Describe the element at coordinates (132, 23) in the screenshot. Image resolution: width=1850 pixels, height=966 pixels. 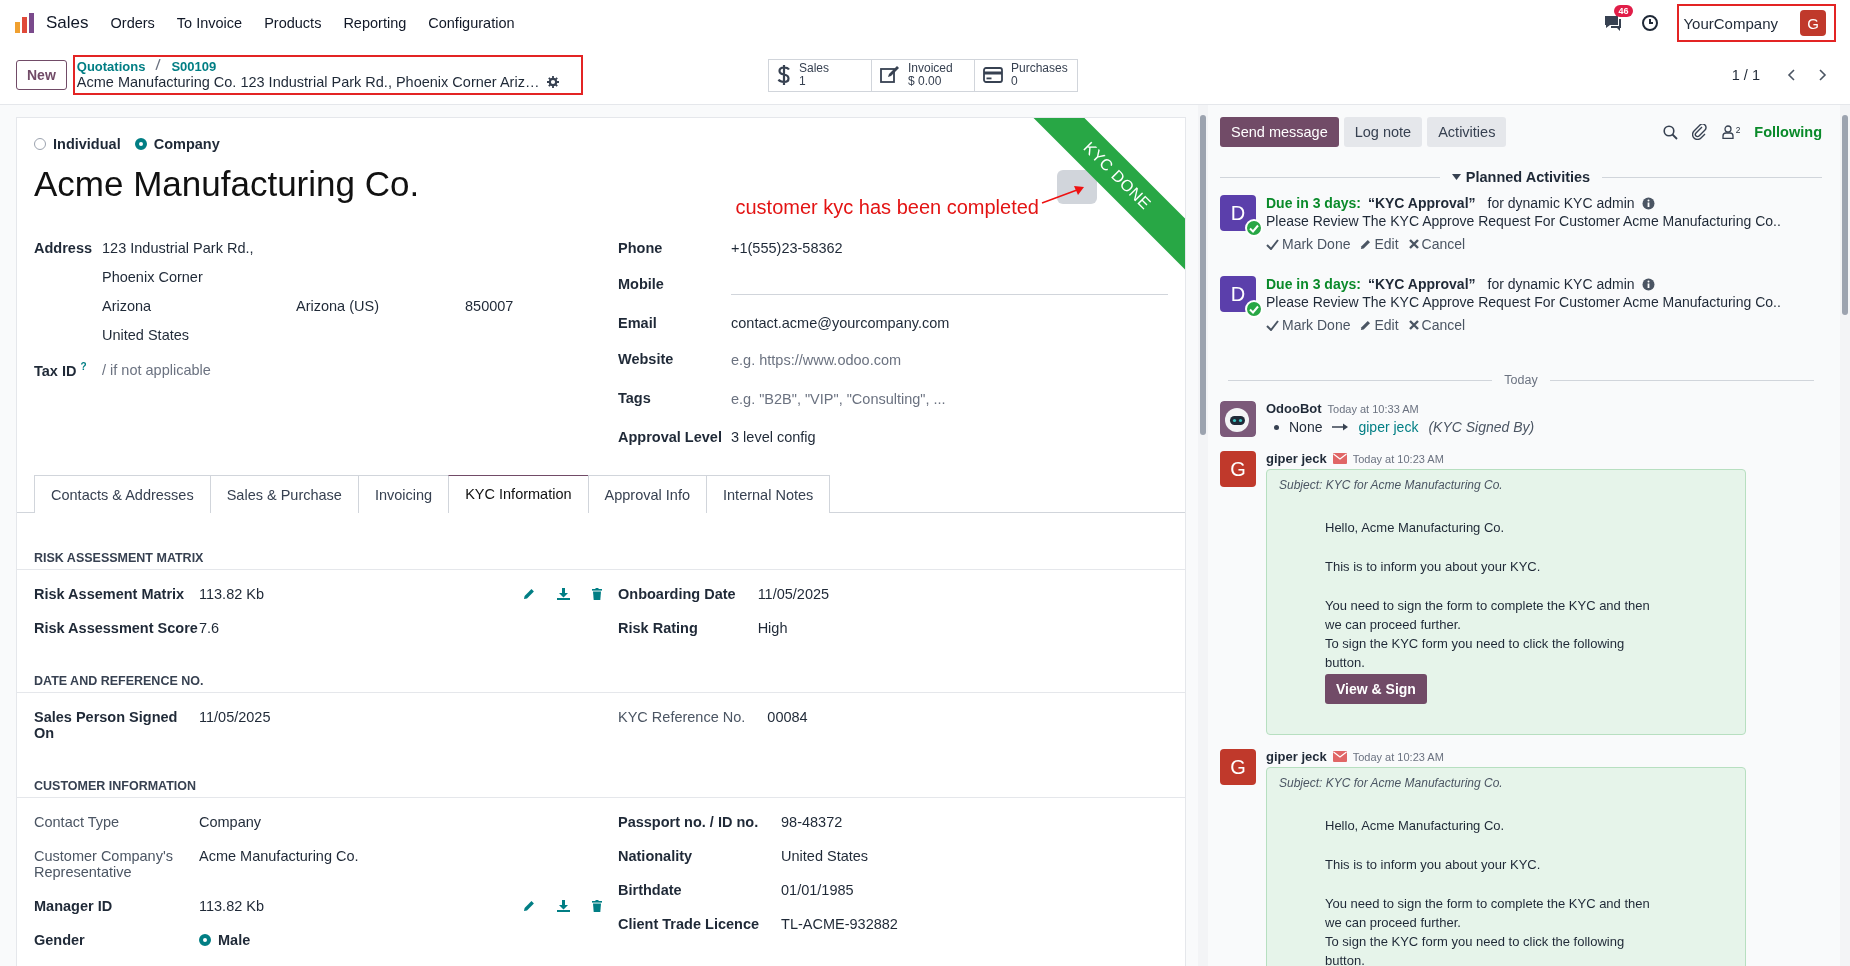
I see `menu-item: Orders` at that location.